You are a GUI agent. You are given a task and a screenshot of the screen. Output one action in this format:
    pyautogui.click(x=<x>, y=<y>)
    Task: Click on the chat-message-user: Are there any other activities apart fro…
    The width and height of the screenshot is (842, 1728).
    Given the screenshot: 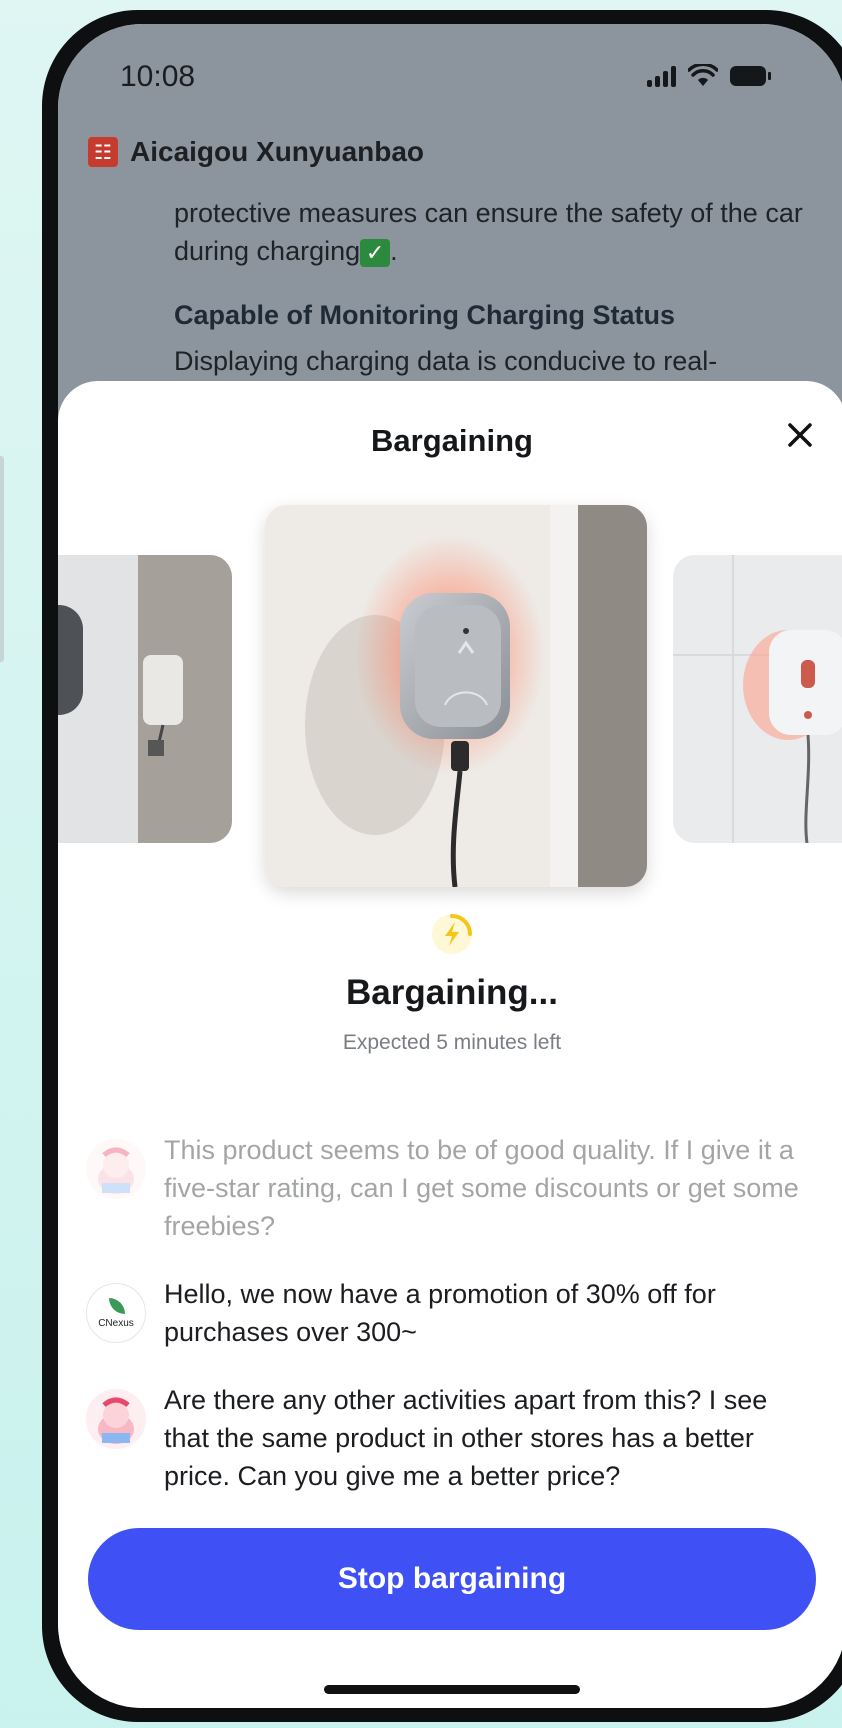 What is the action you would take?
    pyautogui.click(x=450, y=1438)
    